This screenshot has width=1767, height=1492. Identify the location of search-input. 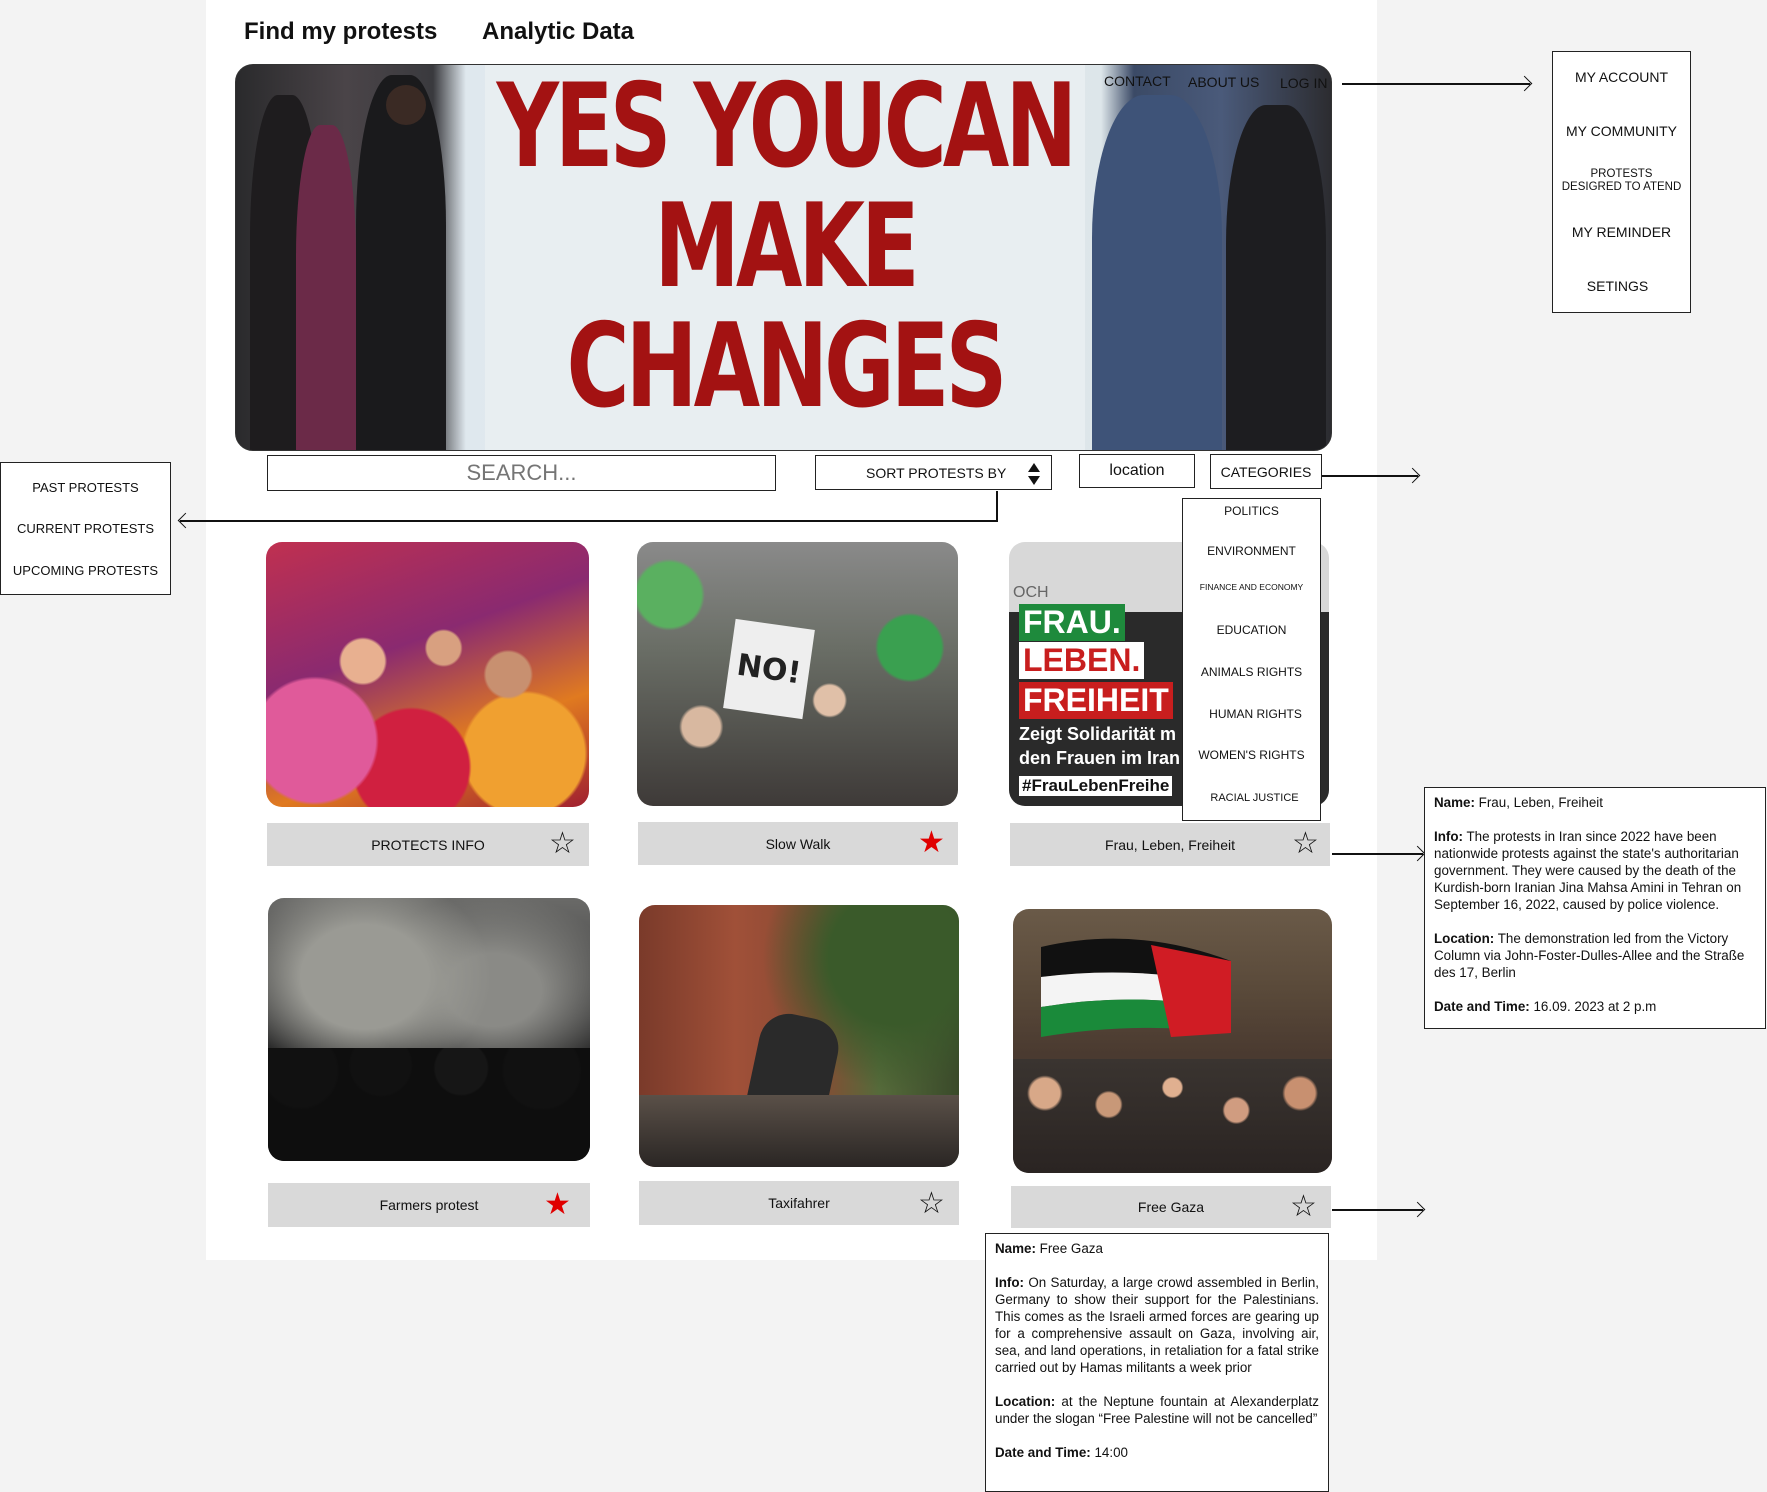
(521, 473).